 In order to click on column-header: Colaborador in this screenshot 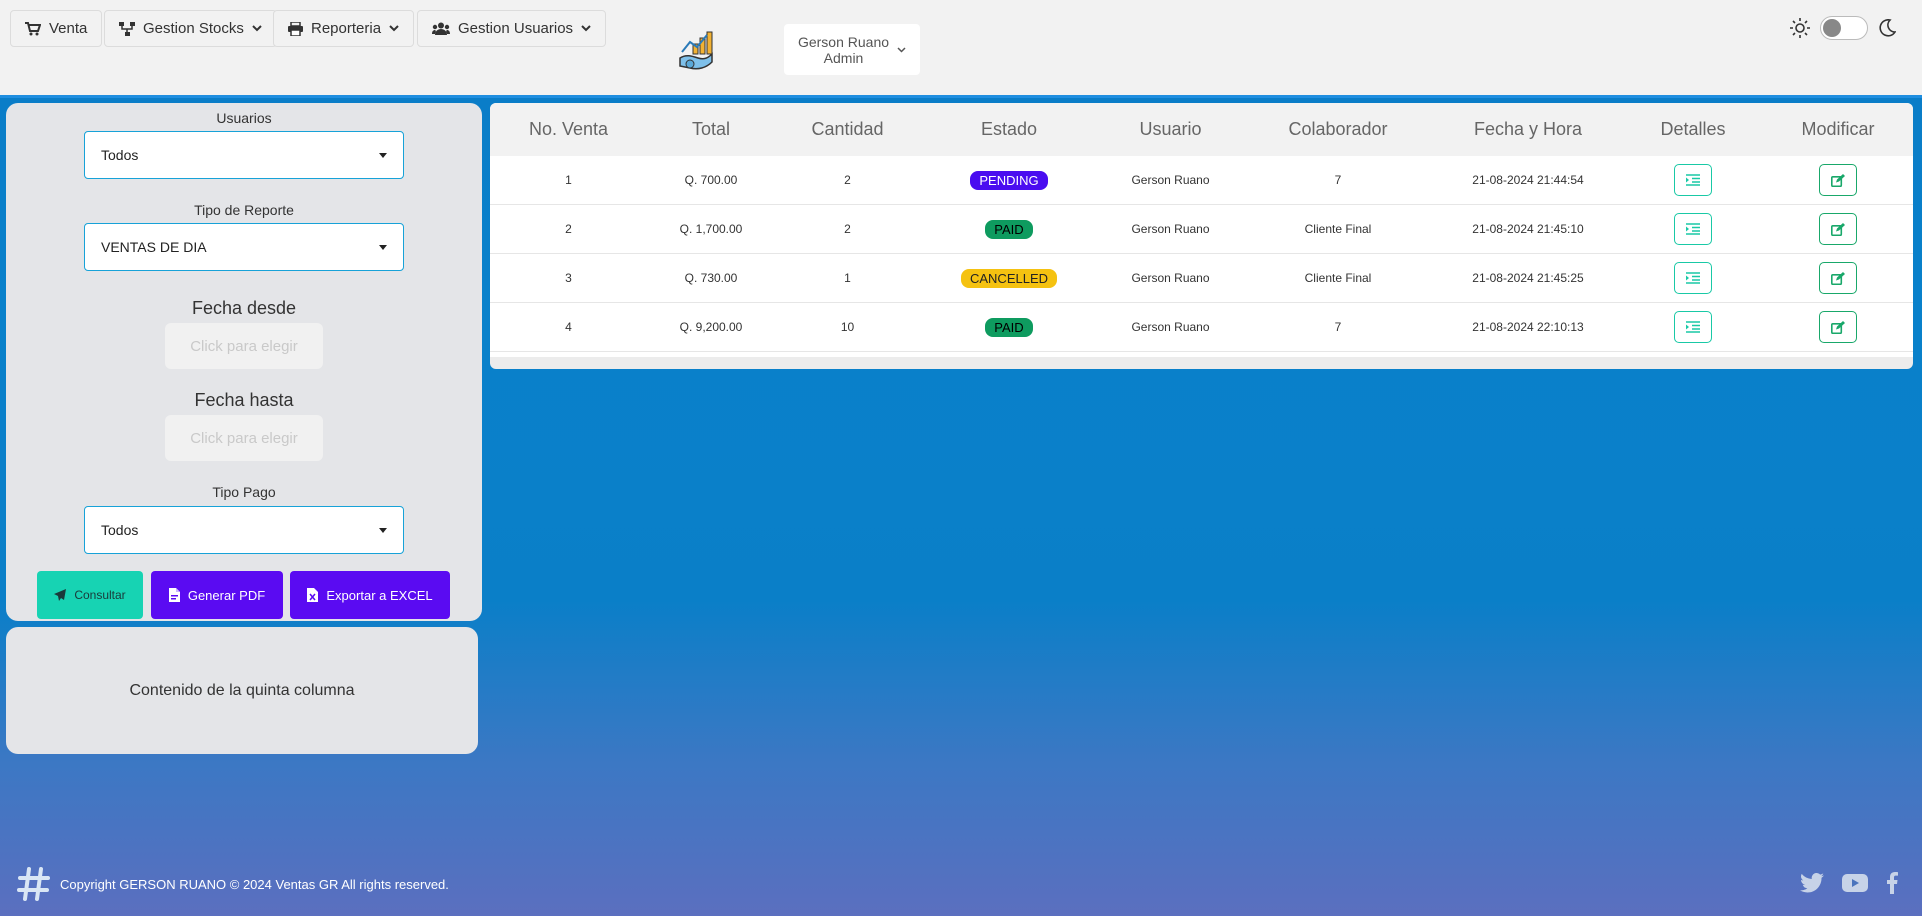, I will do `click(1338, 129)`.